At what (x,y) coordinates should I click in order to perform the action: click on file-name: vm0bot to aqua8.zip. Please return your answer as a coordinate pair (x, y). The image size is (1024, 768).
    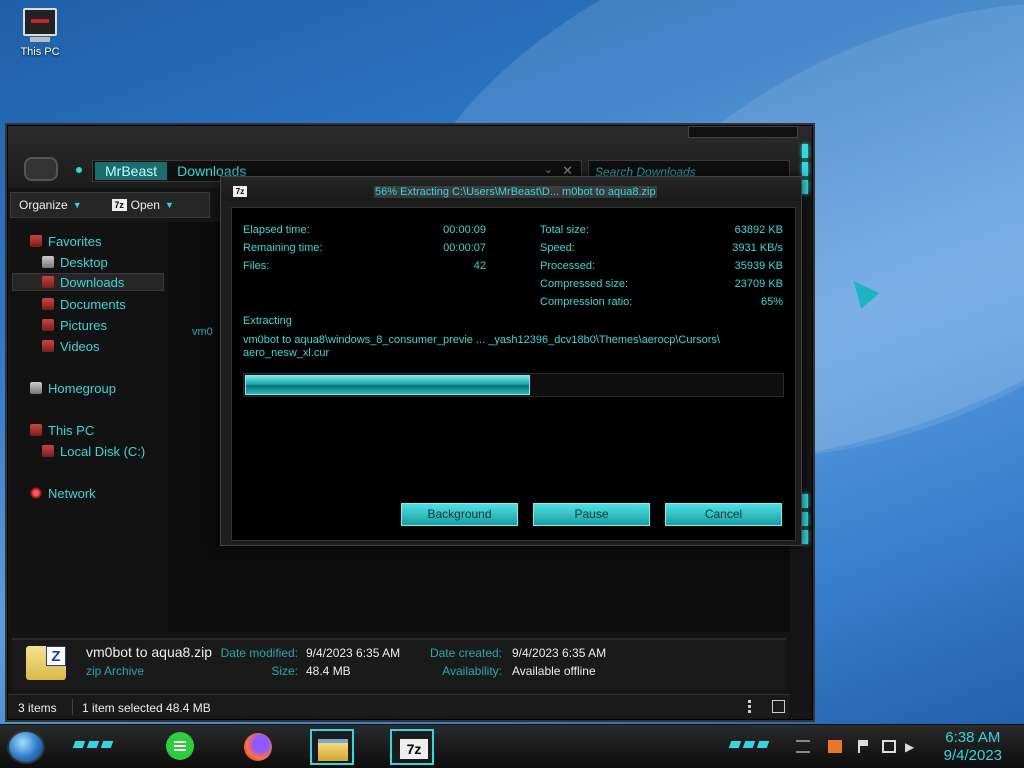
    Looking at the image, I should click on (149, 652).